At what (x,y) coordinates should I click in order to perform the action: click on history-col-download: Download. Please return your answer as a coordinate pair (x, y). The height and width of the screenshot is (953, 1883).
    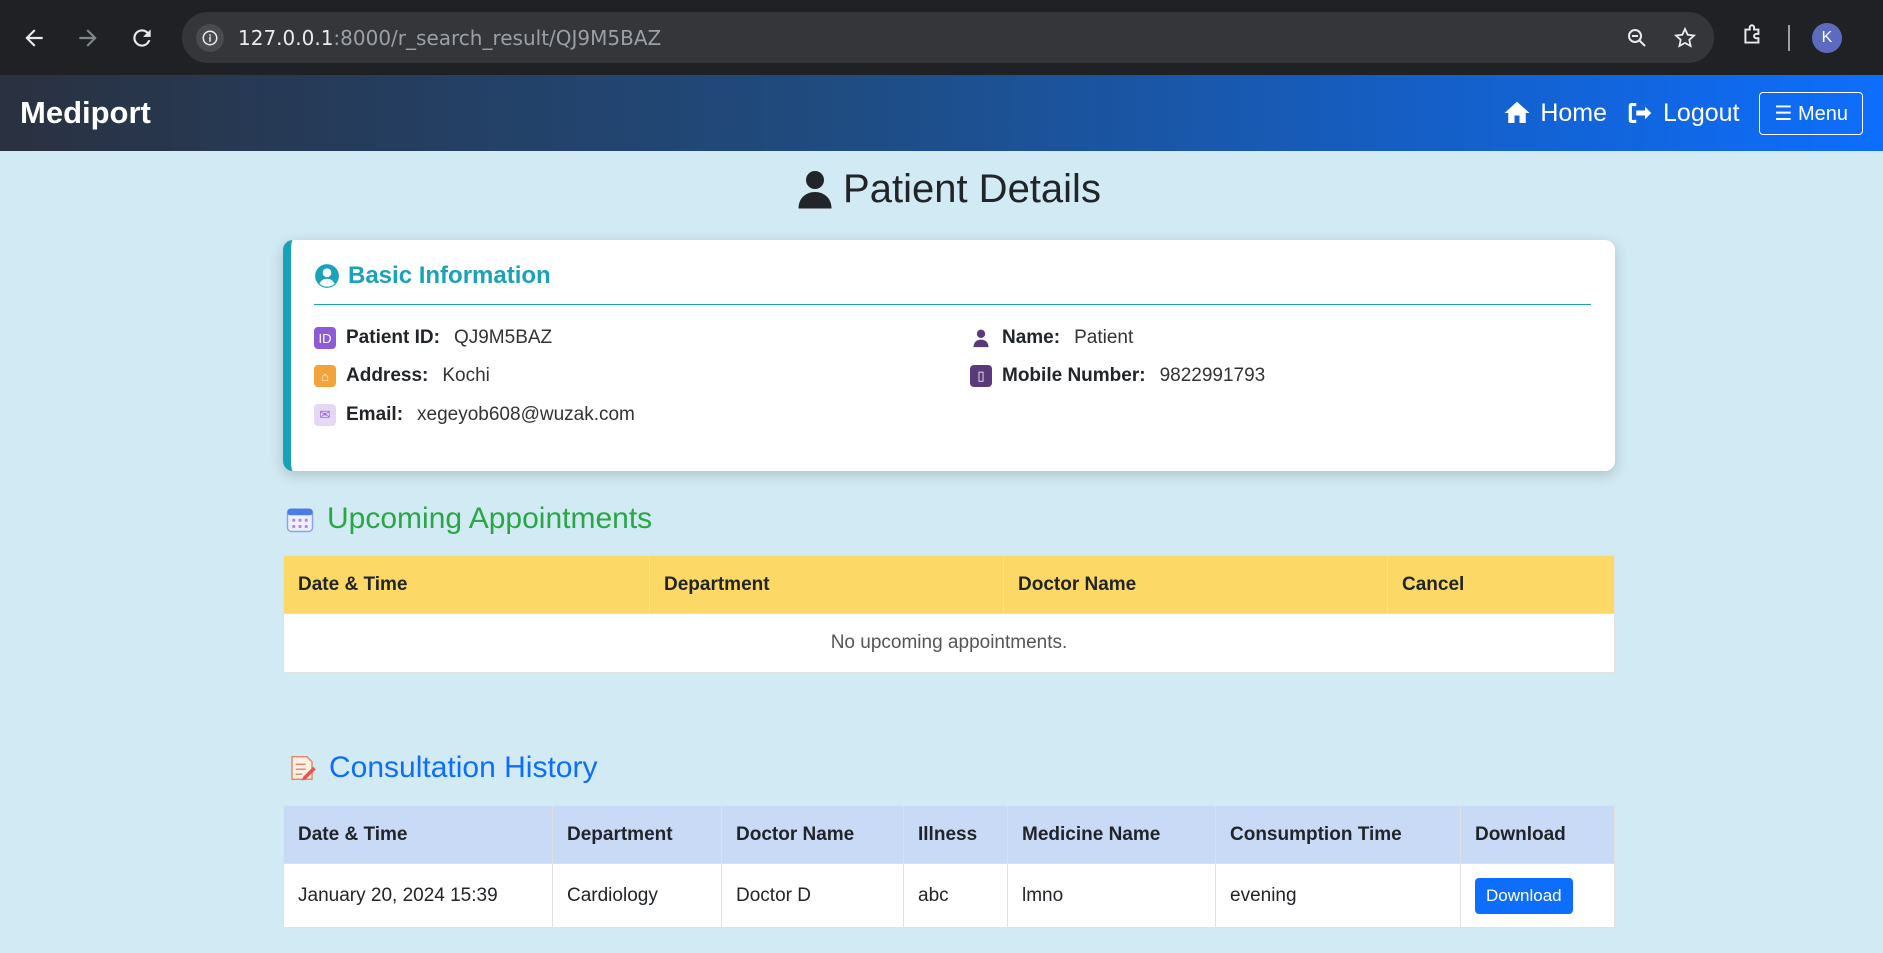
    Looking at the image, I should click on (1537, 834).